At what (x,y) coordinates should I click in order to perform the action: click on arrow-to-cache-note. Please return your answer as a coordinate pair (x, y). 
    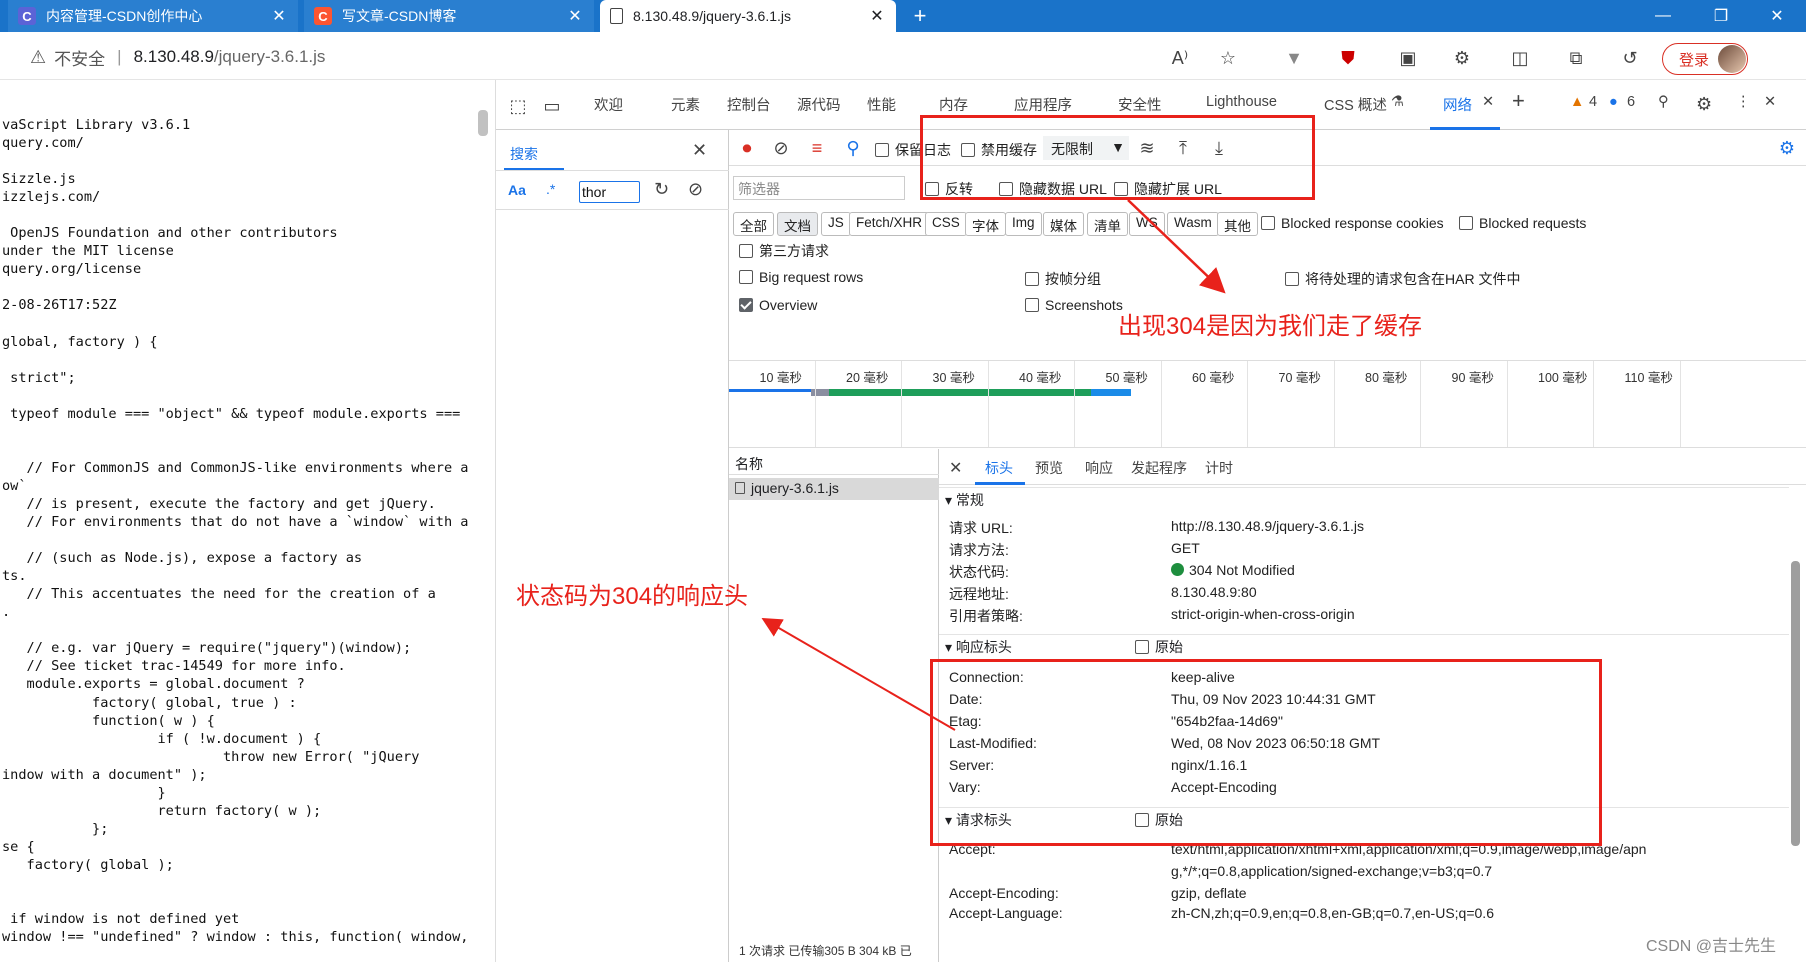
    Looking at the image, I should click on (1176, 246).